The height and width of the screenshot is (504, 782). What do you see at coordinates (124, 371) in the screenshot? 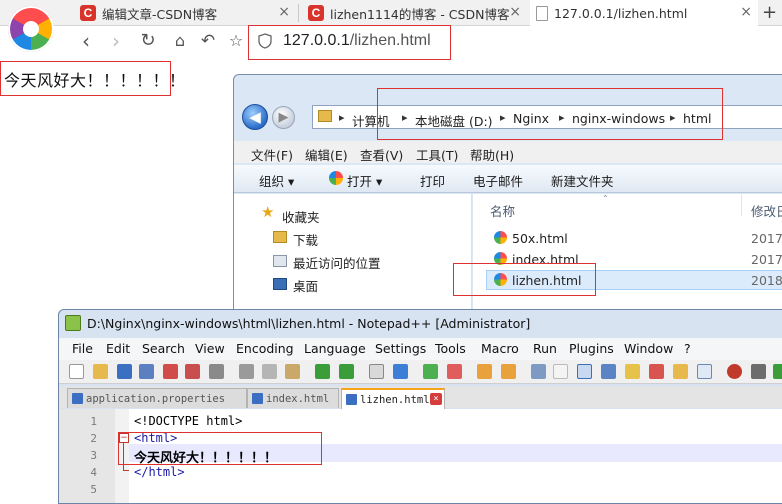
I see `save-icon` at bounding box center [124, 371].